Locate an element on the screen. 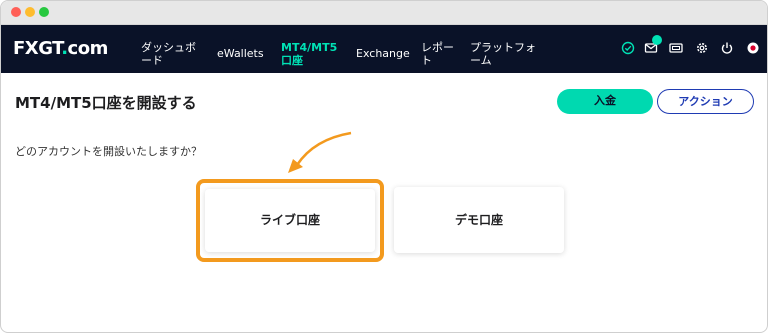  flag-icon is located at coordinates (753, 48).